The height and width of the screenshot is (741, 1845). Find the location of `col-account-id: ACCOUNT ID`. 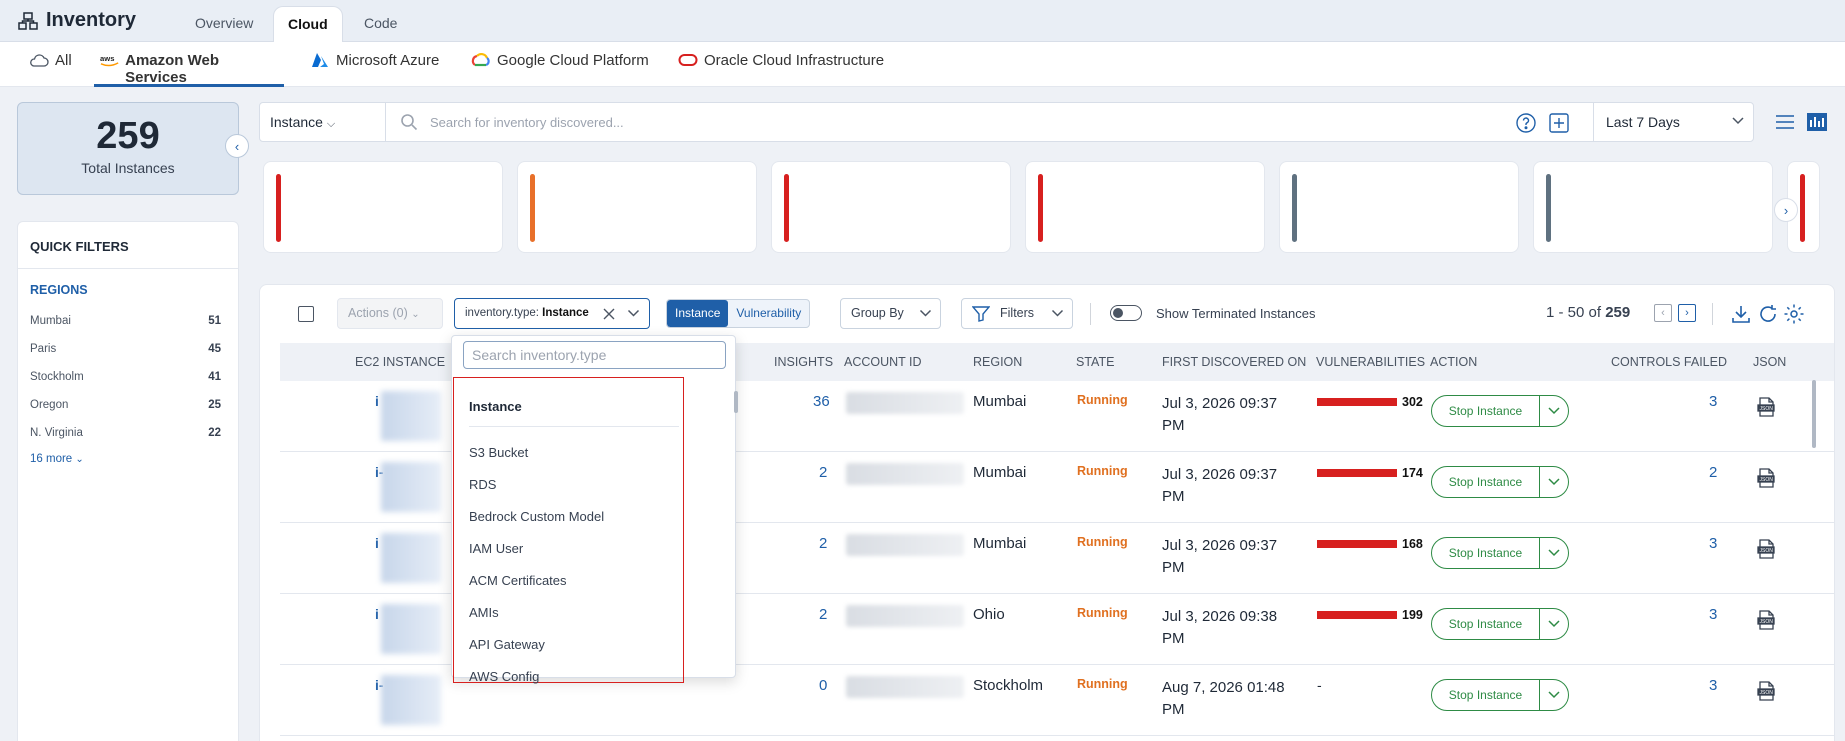

col-account-id: ACCOUNT ID is located at coordinates (883, 362).